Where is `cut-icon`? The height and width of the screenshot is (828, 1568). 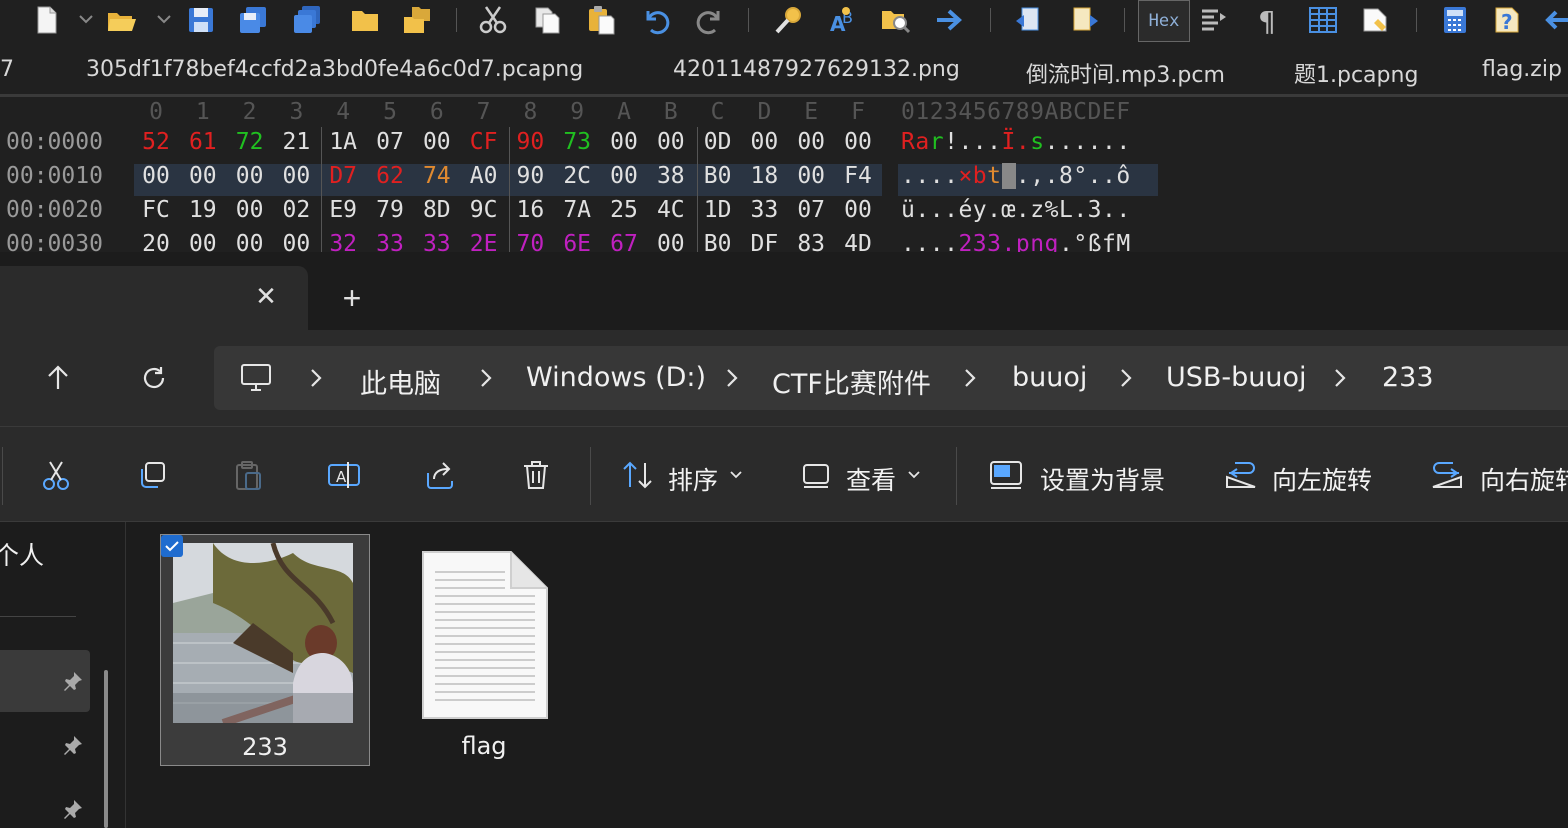
cut-icon is located at coordinates (56, 475).